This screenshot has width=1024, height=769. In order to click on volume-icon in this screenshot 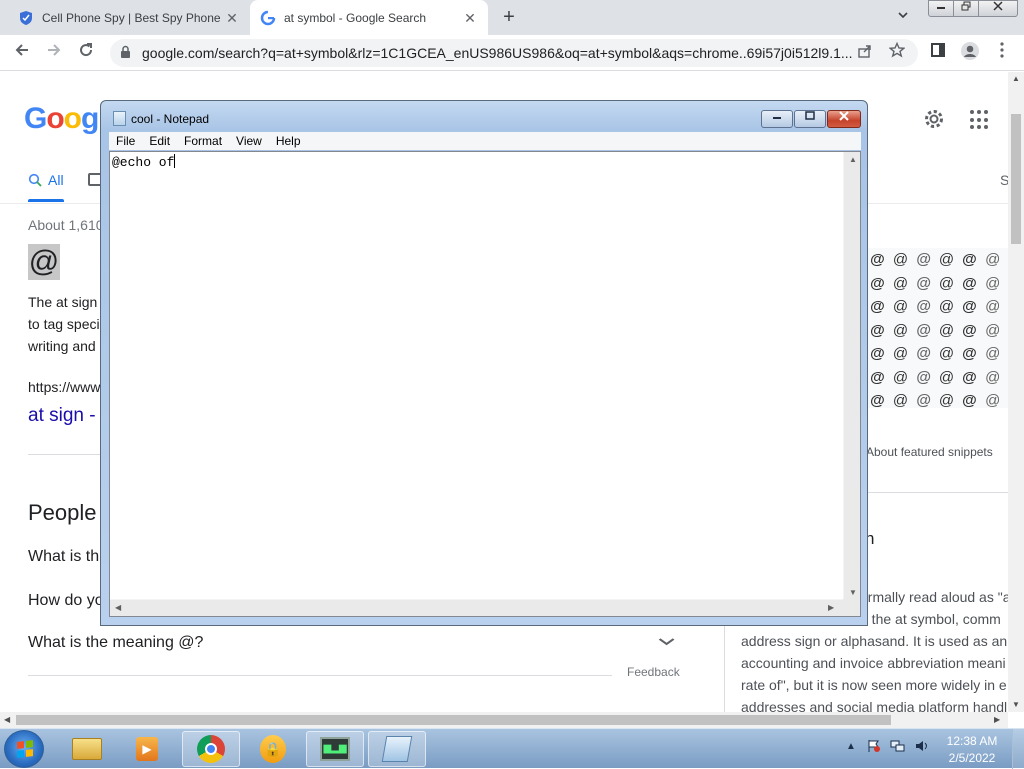, I will do `click(922, 747)`.